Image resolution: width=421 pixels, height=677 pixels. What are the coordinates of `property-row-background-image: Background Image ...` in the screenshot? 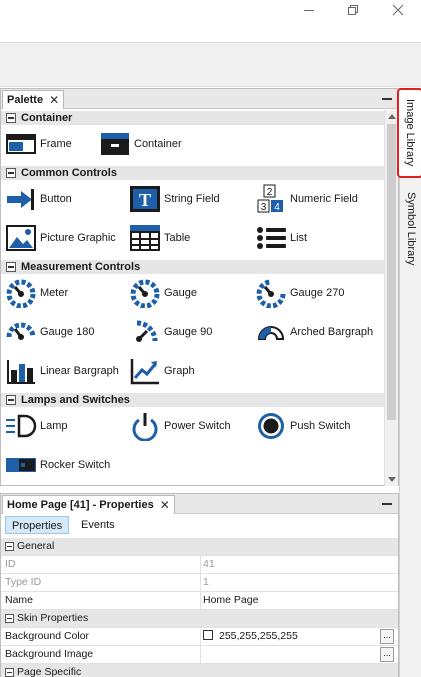 It's located at (199, 655).